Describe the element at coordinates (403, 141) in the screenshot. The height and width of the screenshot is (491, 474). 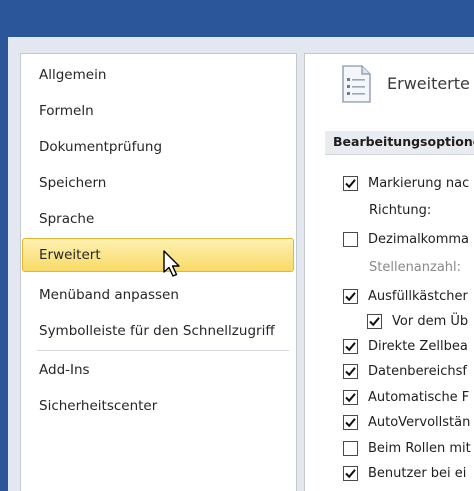
I see `section-title: Bearbeitungsoptione` at that location.